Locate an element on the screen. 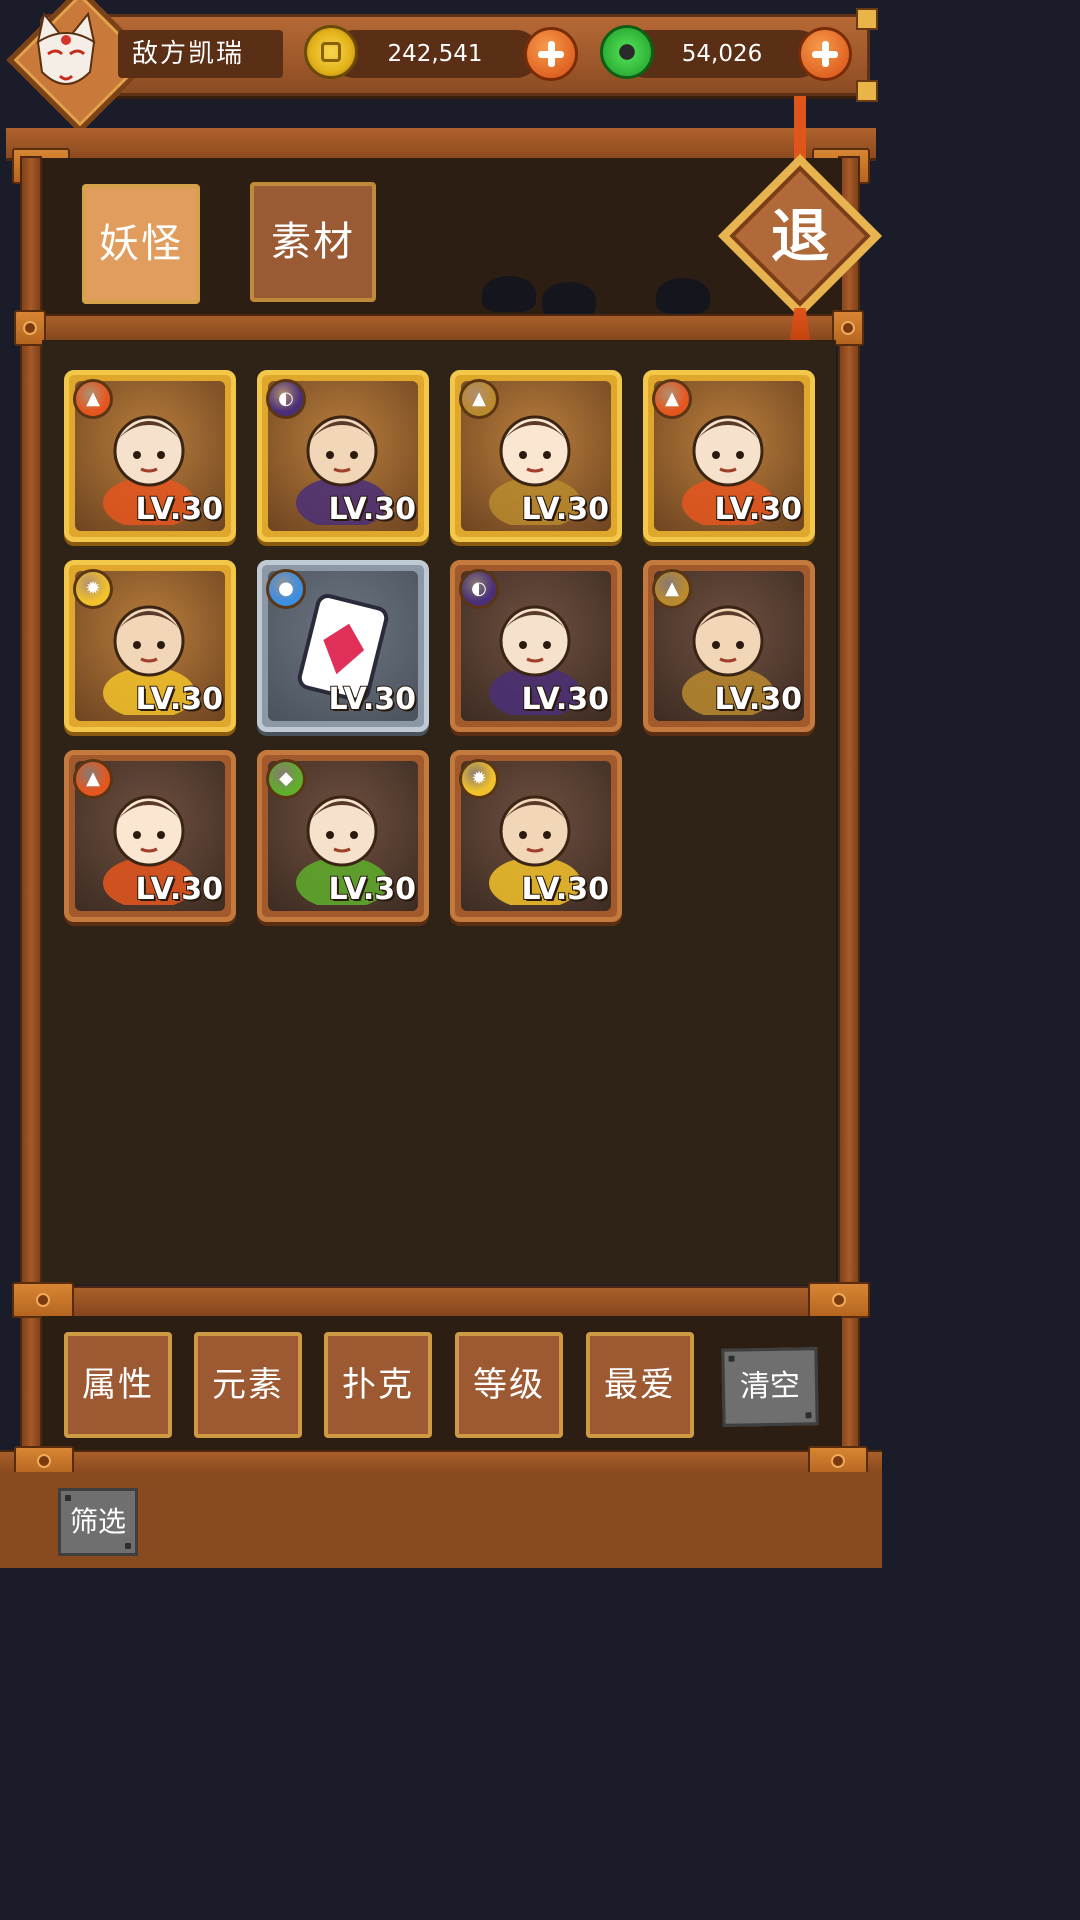 The image size is (1080, 1920). filter-poker-button: 扑克 is located at coordinates (378, 1385).